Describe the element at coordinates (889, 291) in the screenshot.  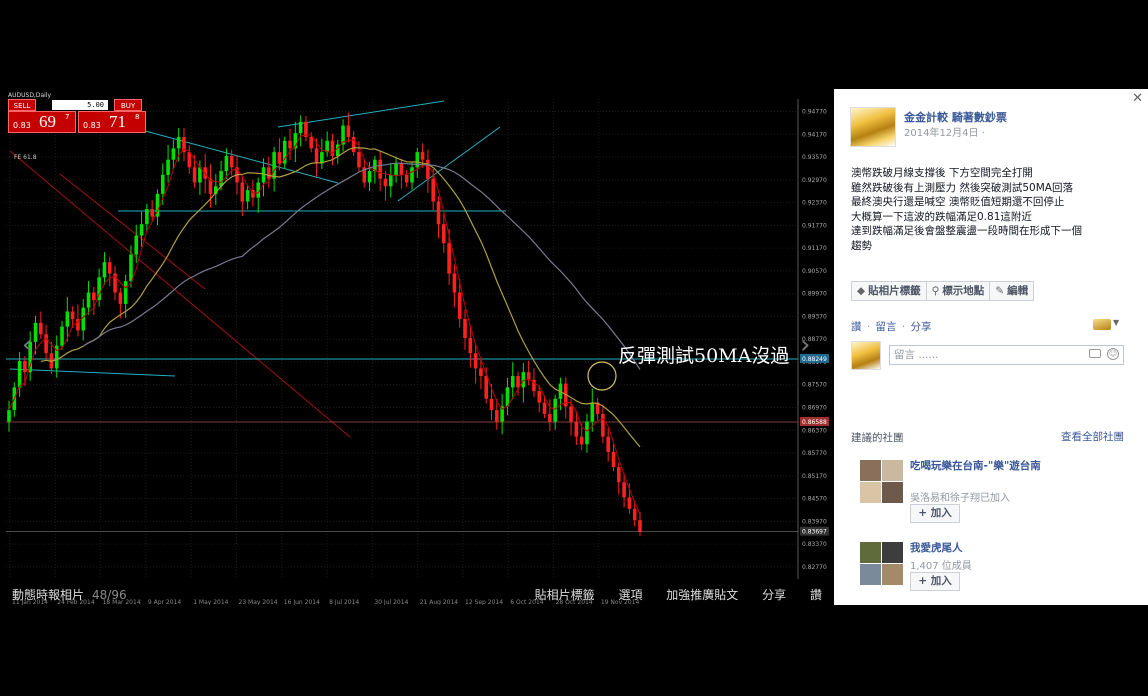
I see `tag-photo-button: ◆ 貼相片標籤` at that location.